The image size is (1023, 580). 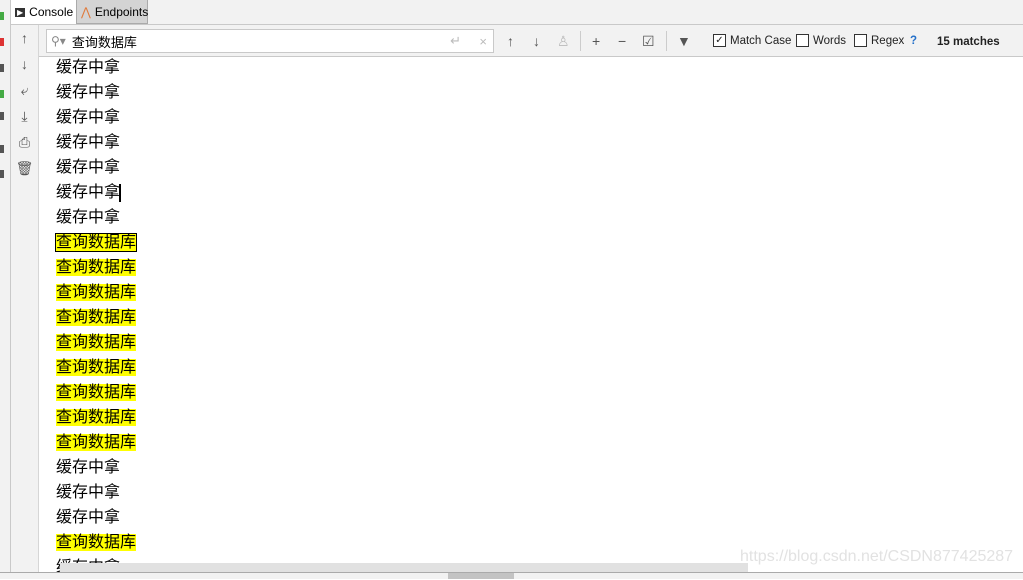 What do you see at coordinates (24, 142) in the screenshot?
I see `print-icon: ⎙` at bounding box center [24, 142].